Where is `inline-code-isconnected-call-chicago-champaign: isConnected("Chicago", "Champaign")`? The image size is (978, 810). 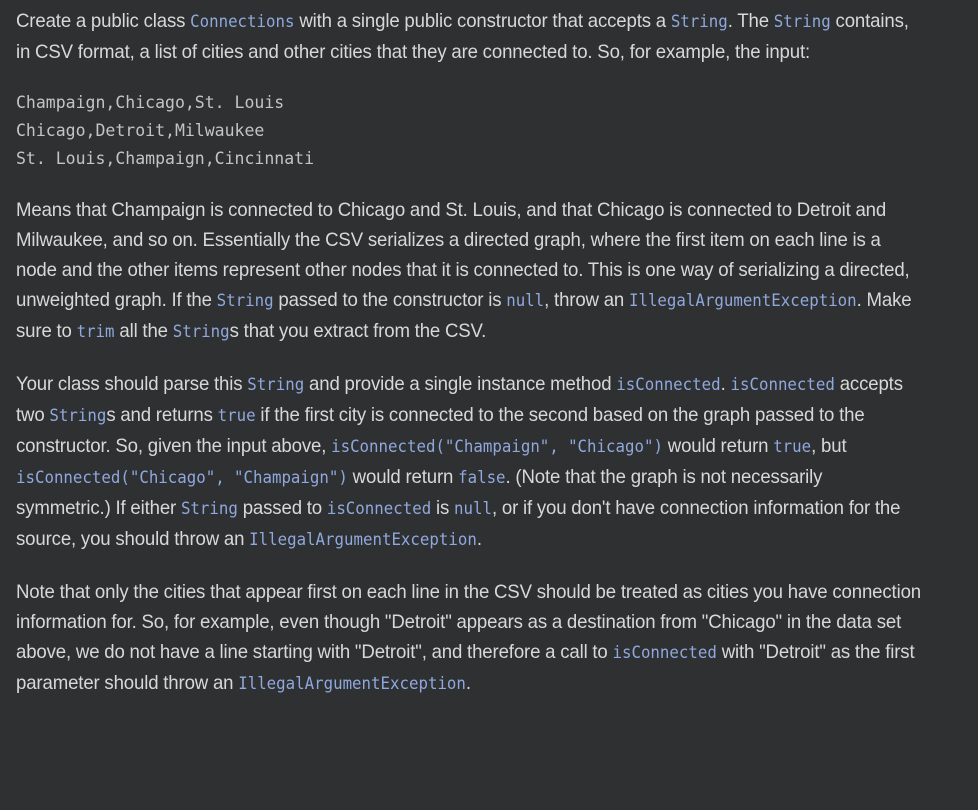
inline-code-isconnected-call-chicago-champaign: isConnected("Chicago", "Champaign") is located at coordinates (182, 477).